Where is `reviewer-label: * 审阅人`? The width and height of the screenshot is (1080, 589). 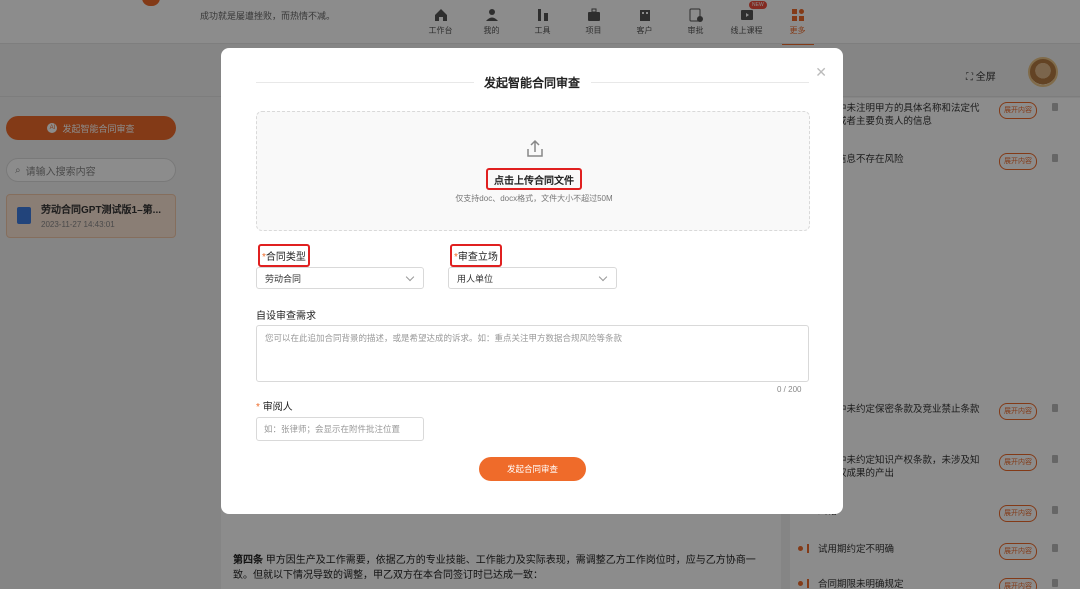
reviewer-label: * 审阅人 is located at coordinates (274, 405).